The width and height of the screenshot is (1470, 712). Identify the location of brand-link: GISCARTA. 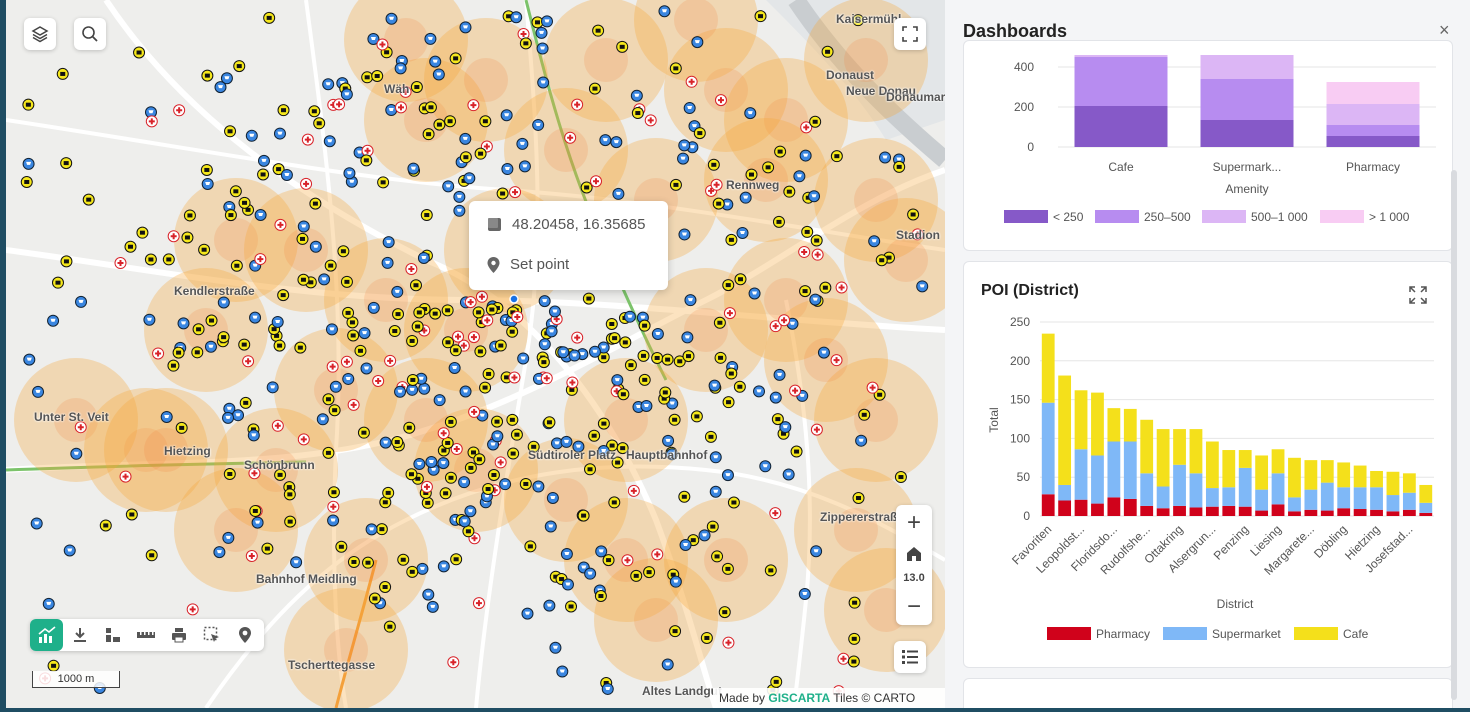
(799, 698).